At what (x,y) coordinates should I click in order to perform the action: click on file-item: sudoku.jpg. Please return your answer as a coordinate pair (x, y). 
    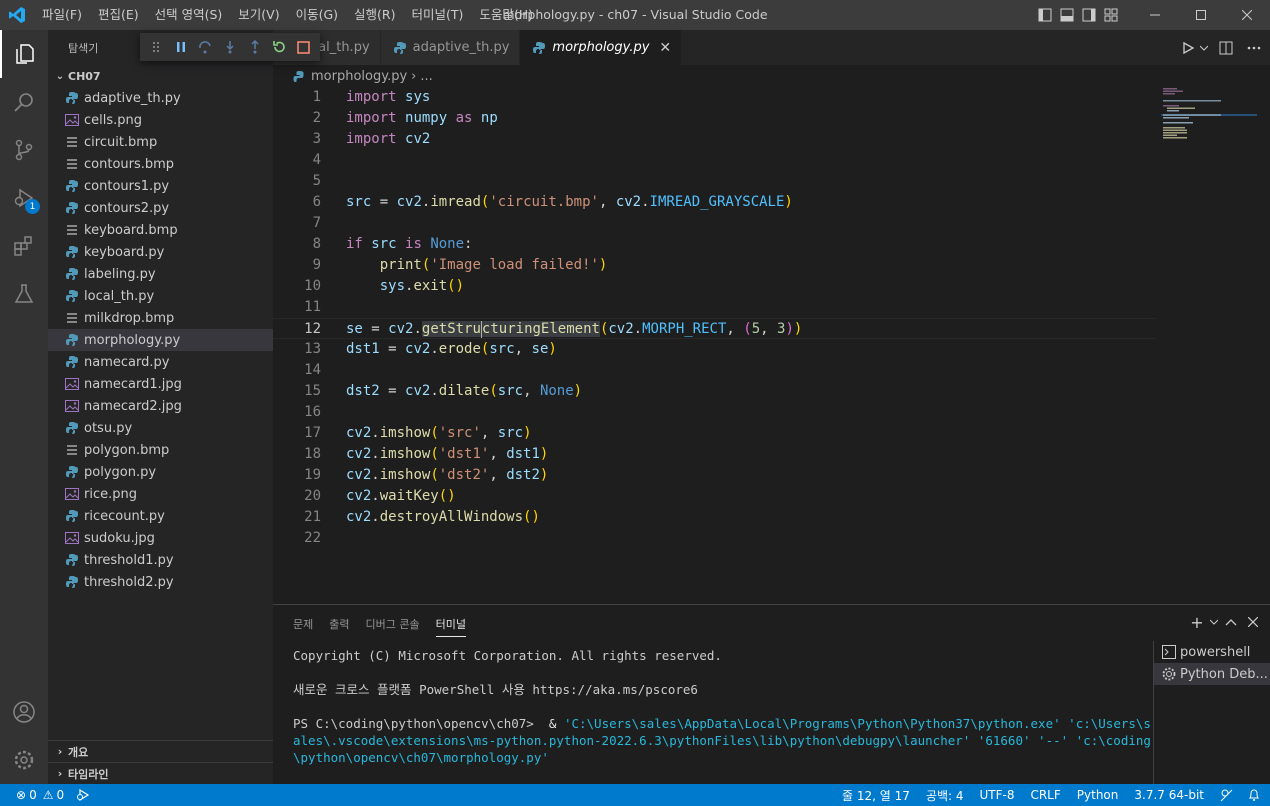
    Looking at the image, I should click on (160, 538).